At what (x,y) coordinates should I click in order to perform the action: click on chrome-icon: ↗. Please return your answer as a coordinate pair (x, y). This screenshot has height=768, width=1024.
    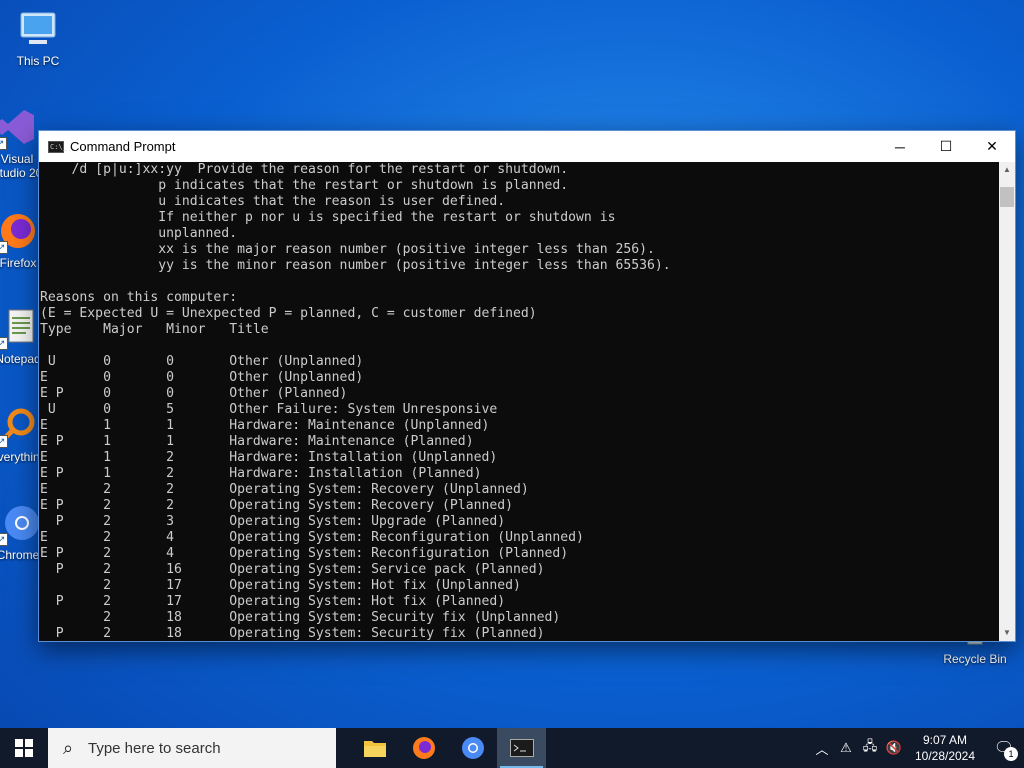
    Looking at the image, I should click on (19, 524).